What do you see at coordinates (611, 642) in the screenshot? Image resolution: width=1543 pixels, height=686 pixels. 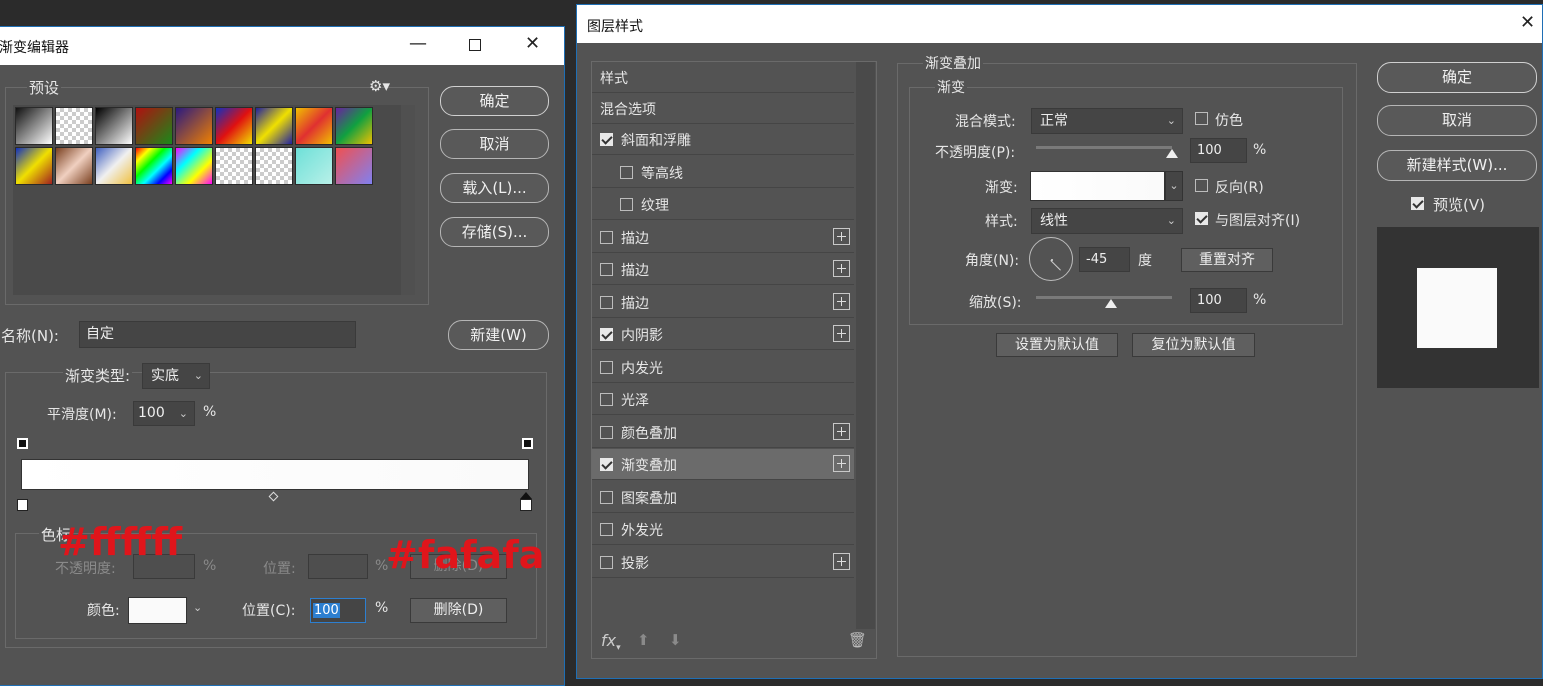 I see `fx-icon: fx▾` at bounding box center [611, 642].